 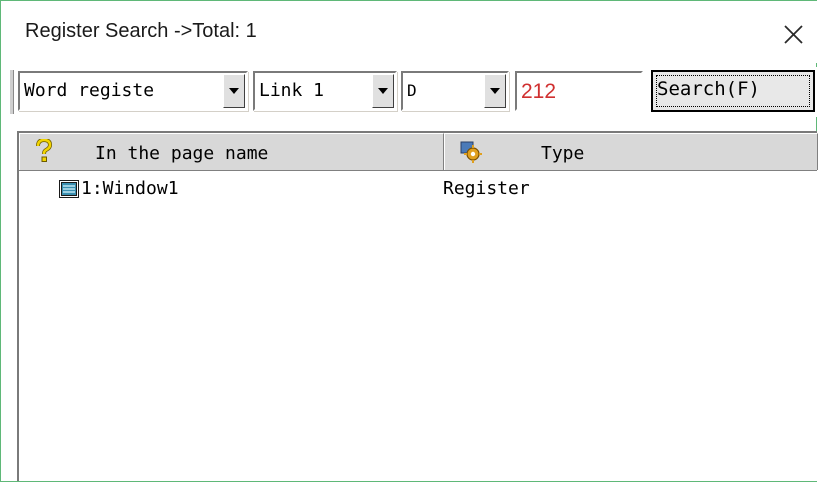 I want to click on search-button-label: Search(F), so click(x=708, y=89).